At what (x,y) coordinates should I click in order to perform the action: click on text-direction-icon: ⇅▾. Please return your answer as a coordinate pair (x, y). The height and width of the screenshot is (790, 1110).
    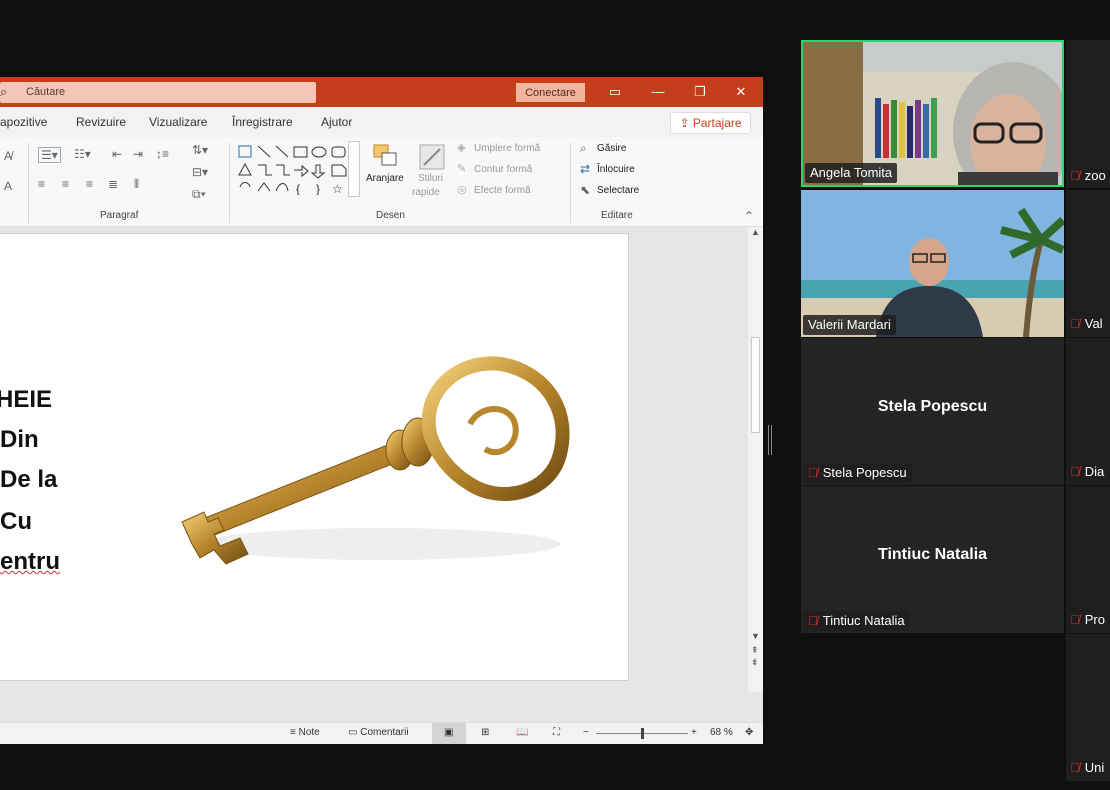
    Looking at the image, I should click on (200, 150).